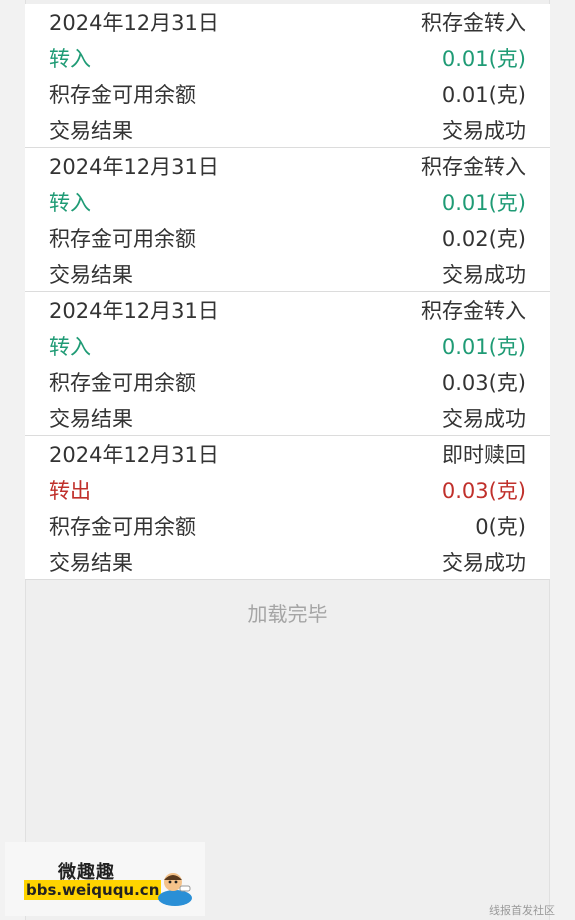 Image resolution: width=575 pixels, height=920 pixels. Describe the element at coordinates (70, 491) in the screenshot. I see `record-direction: 转出` at that location.